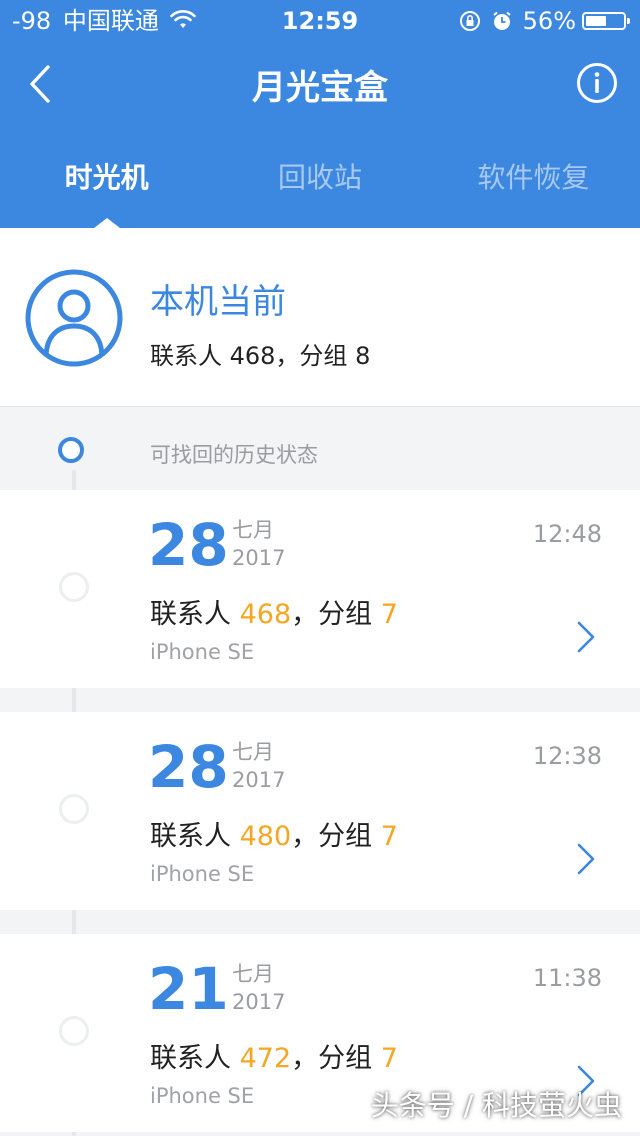  What do you see at coordinates (567, 534) in the screenshot?
I see `record-time: 12:48` at bounding box center [567, 534].